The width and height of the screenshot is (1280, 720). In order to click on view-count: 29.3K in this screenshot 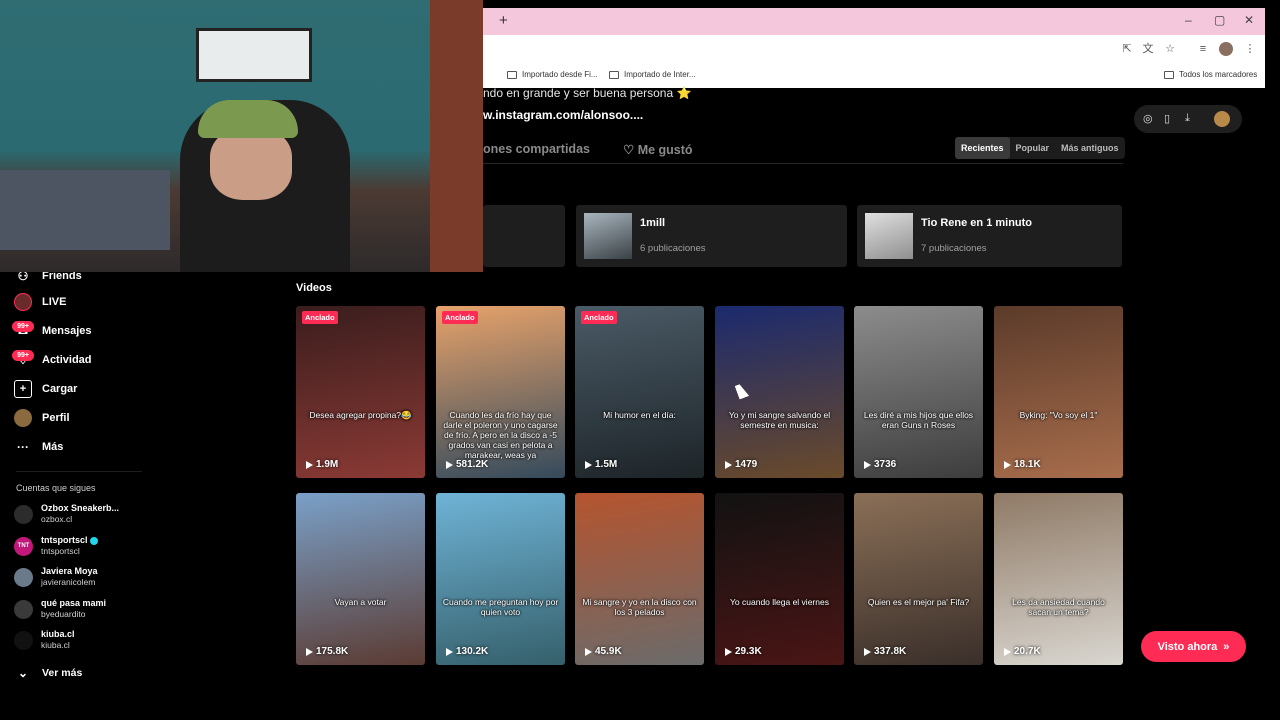, I will do `click(743, 651)`.